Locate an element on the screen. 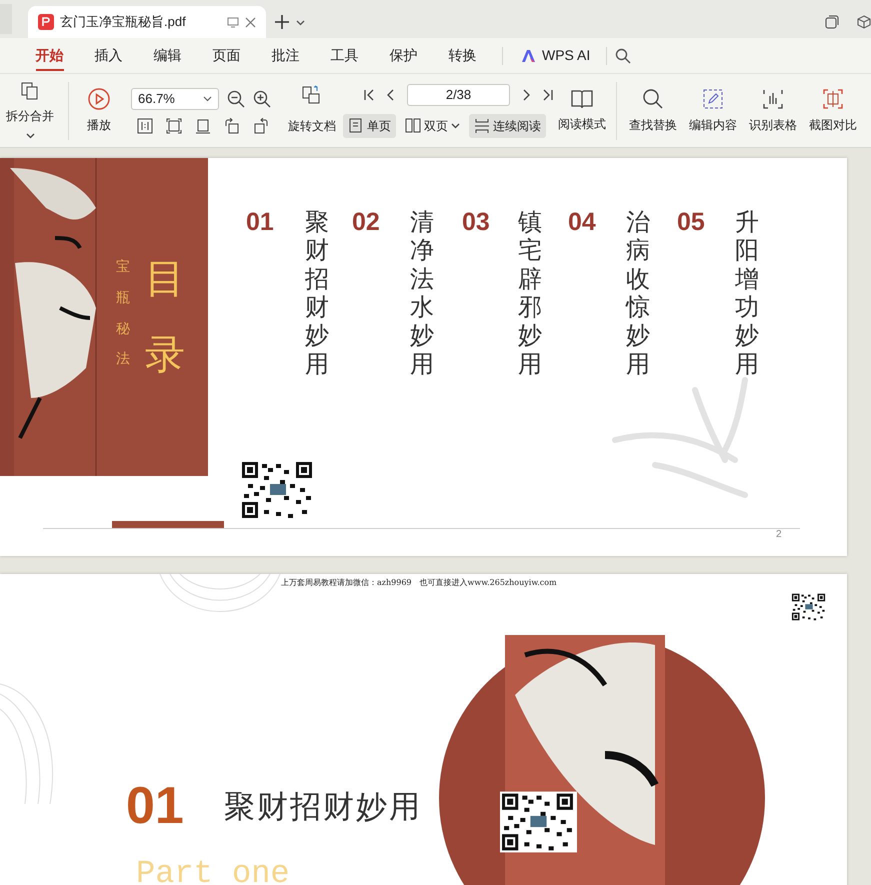  two-page-icon is located at coordinates (413, 126).